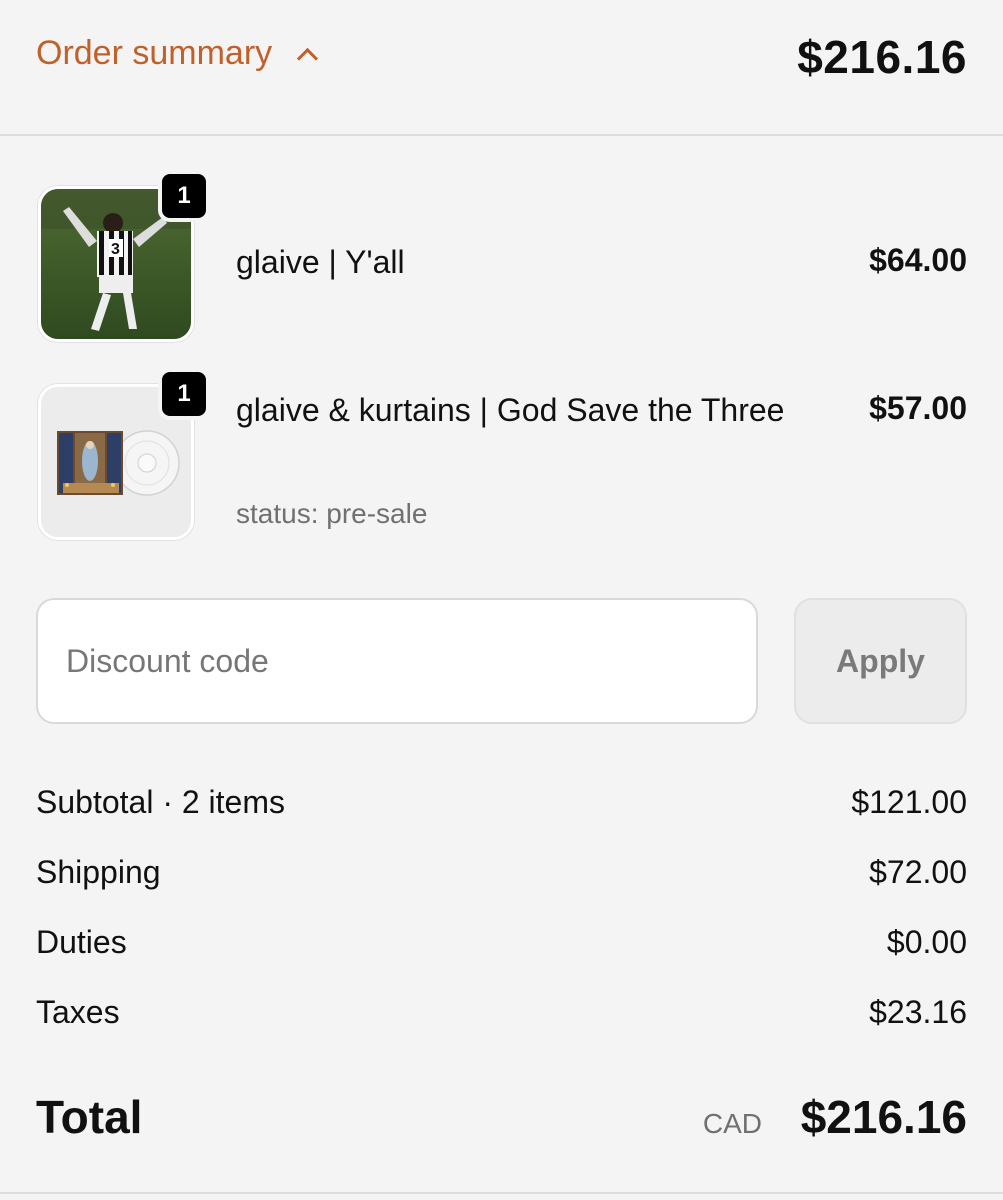  Describe the element at coordinates (918, 872) in the screenshot. I see `shipping-value: $72.00` at that location.